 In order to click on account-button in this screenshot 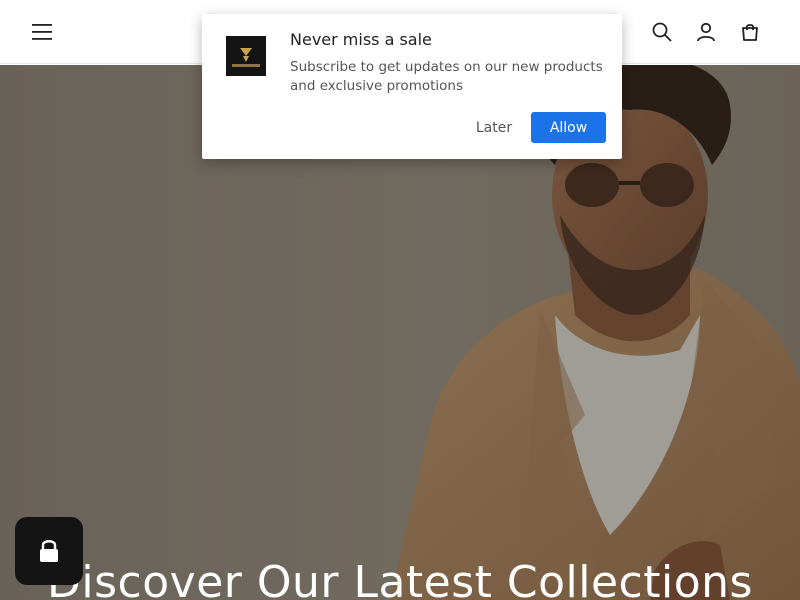, I will do `click(706, 32)`.